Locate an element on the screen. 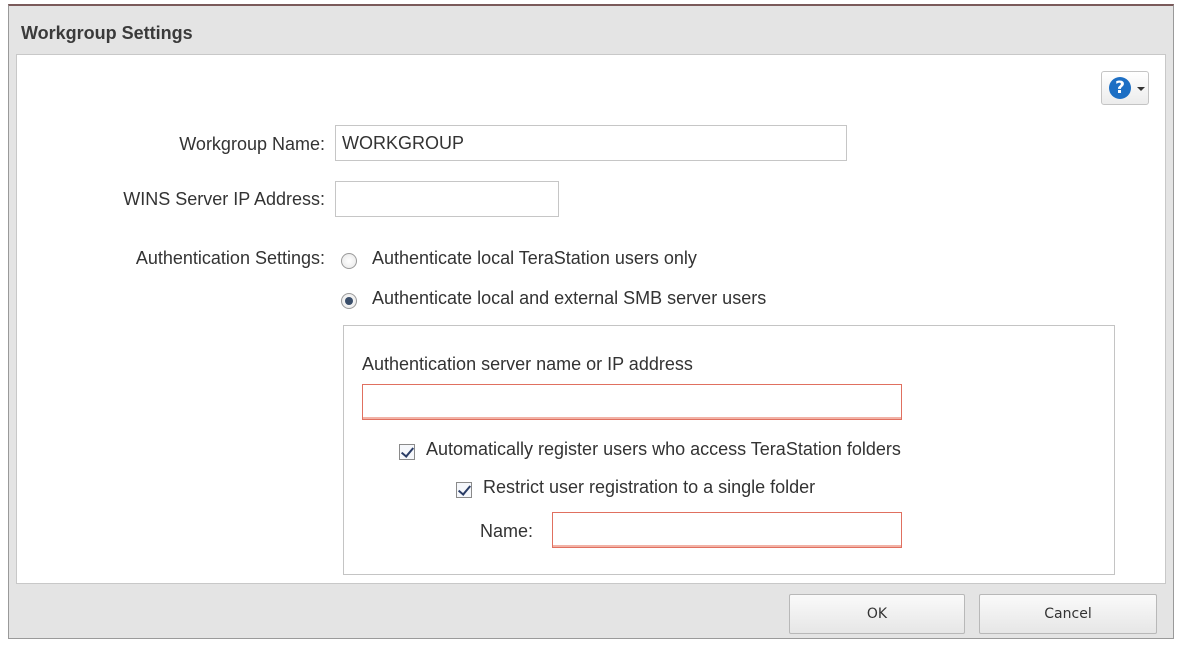 The image size is (1187, 651). auth-server-label: Authentication server name or IP address is located at coordinates (527, 364).